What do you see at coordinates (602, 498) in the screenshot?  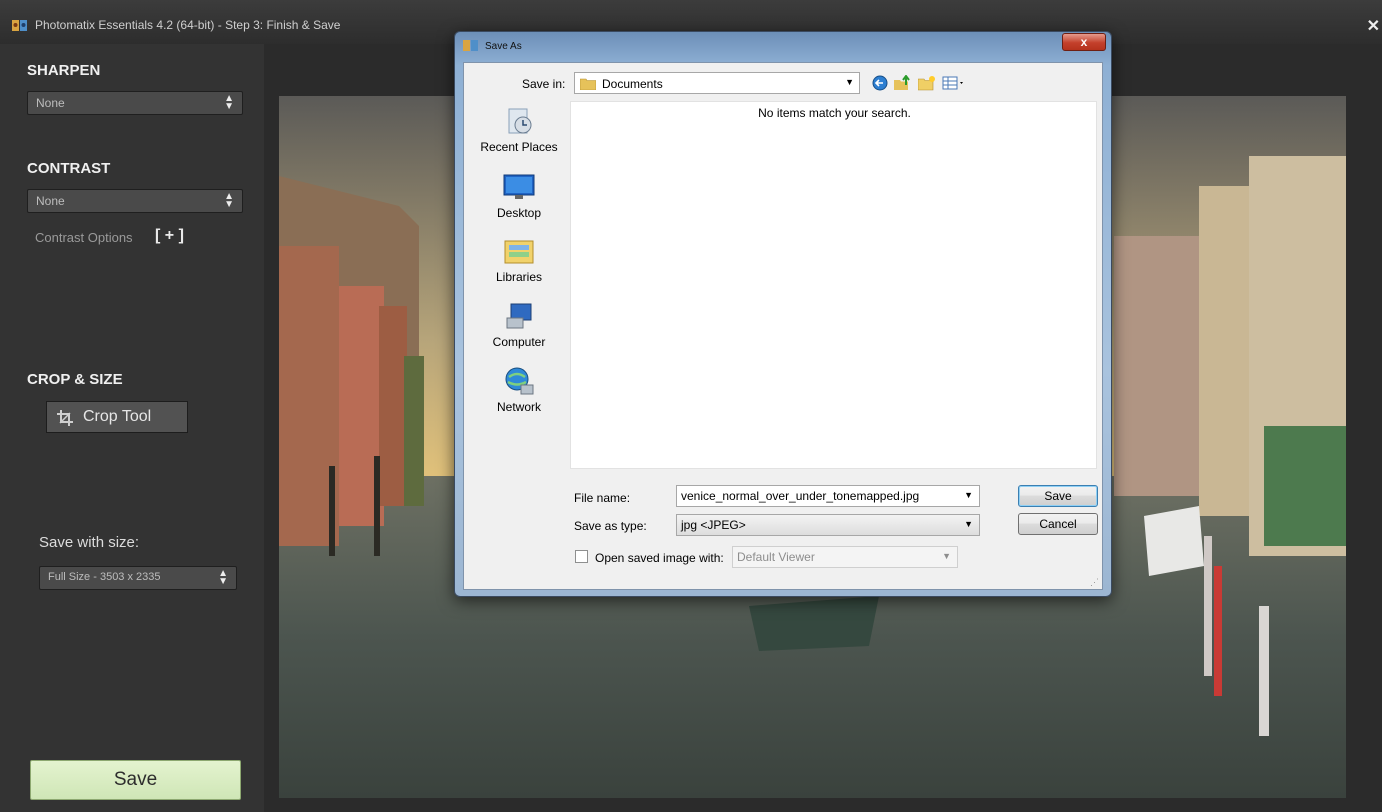 I see `file-name-label: File name:` at bounding box center [602, 498].